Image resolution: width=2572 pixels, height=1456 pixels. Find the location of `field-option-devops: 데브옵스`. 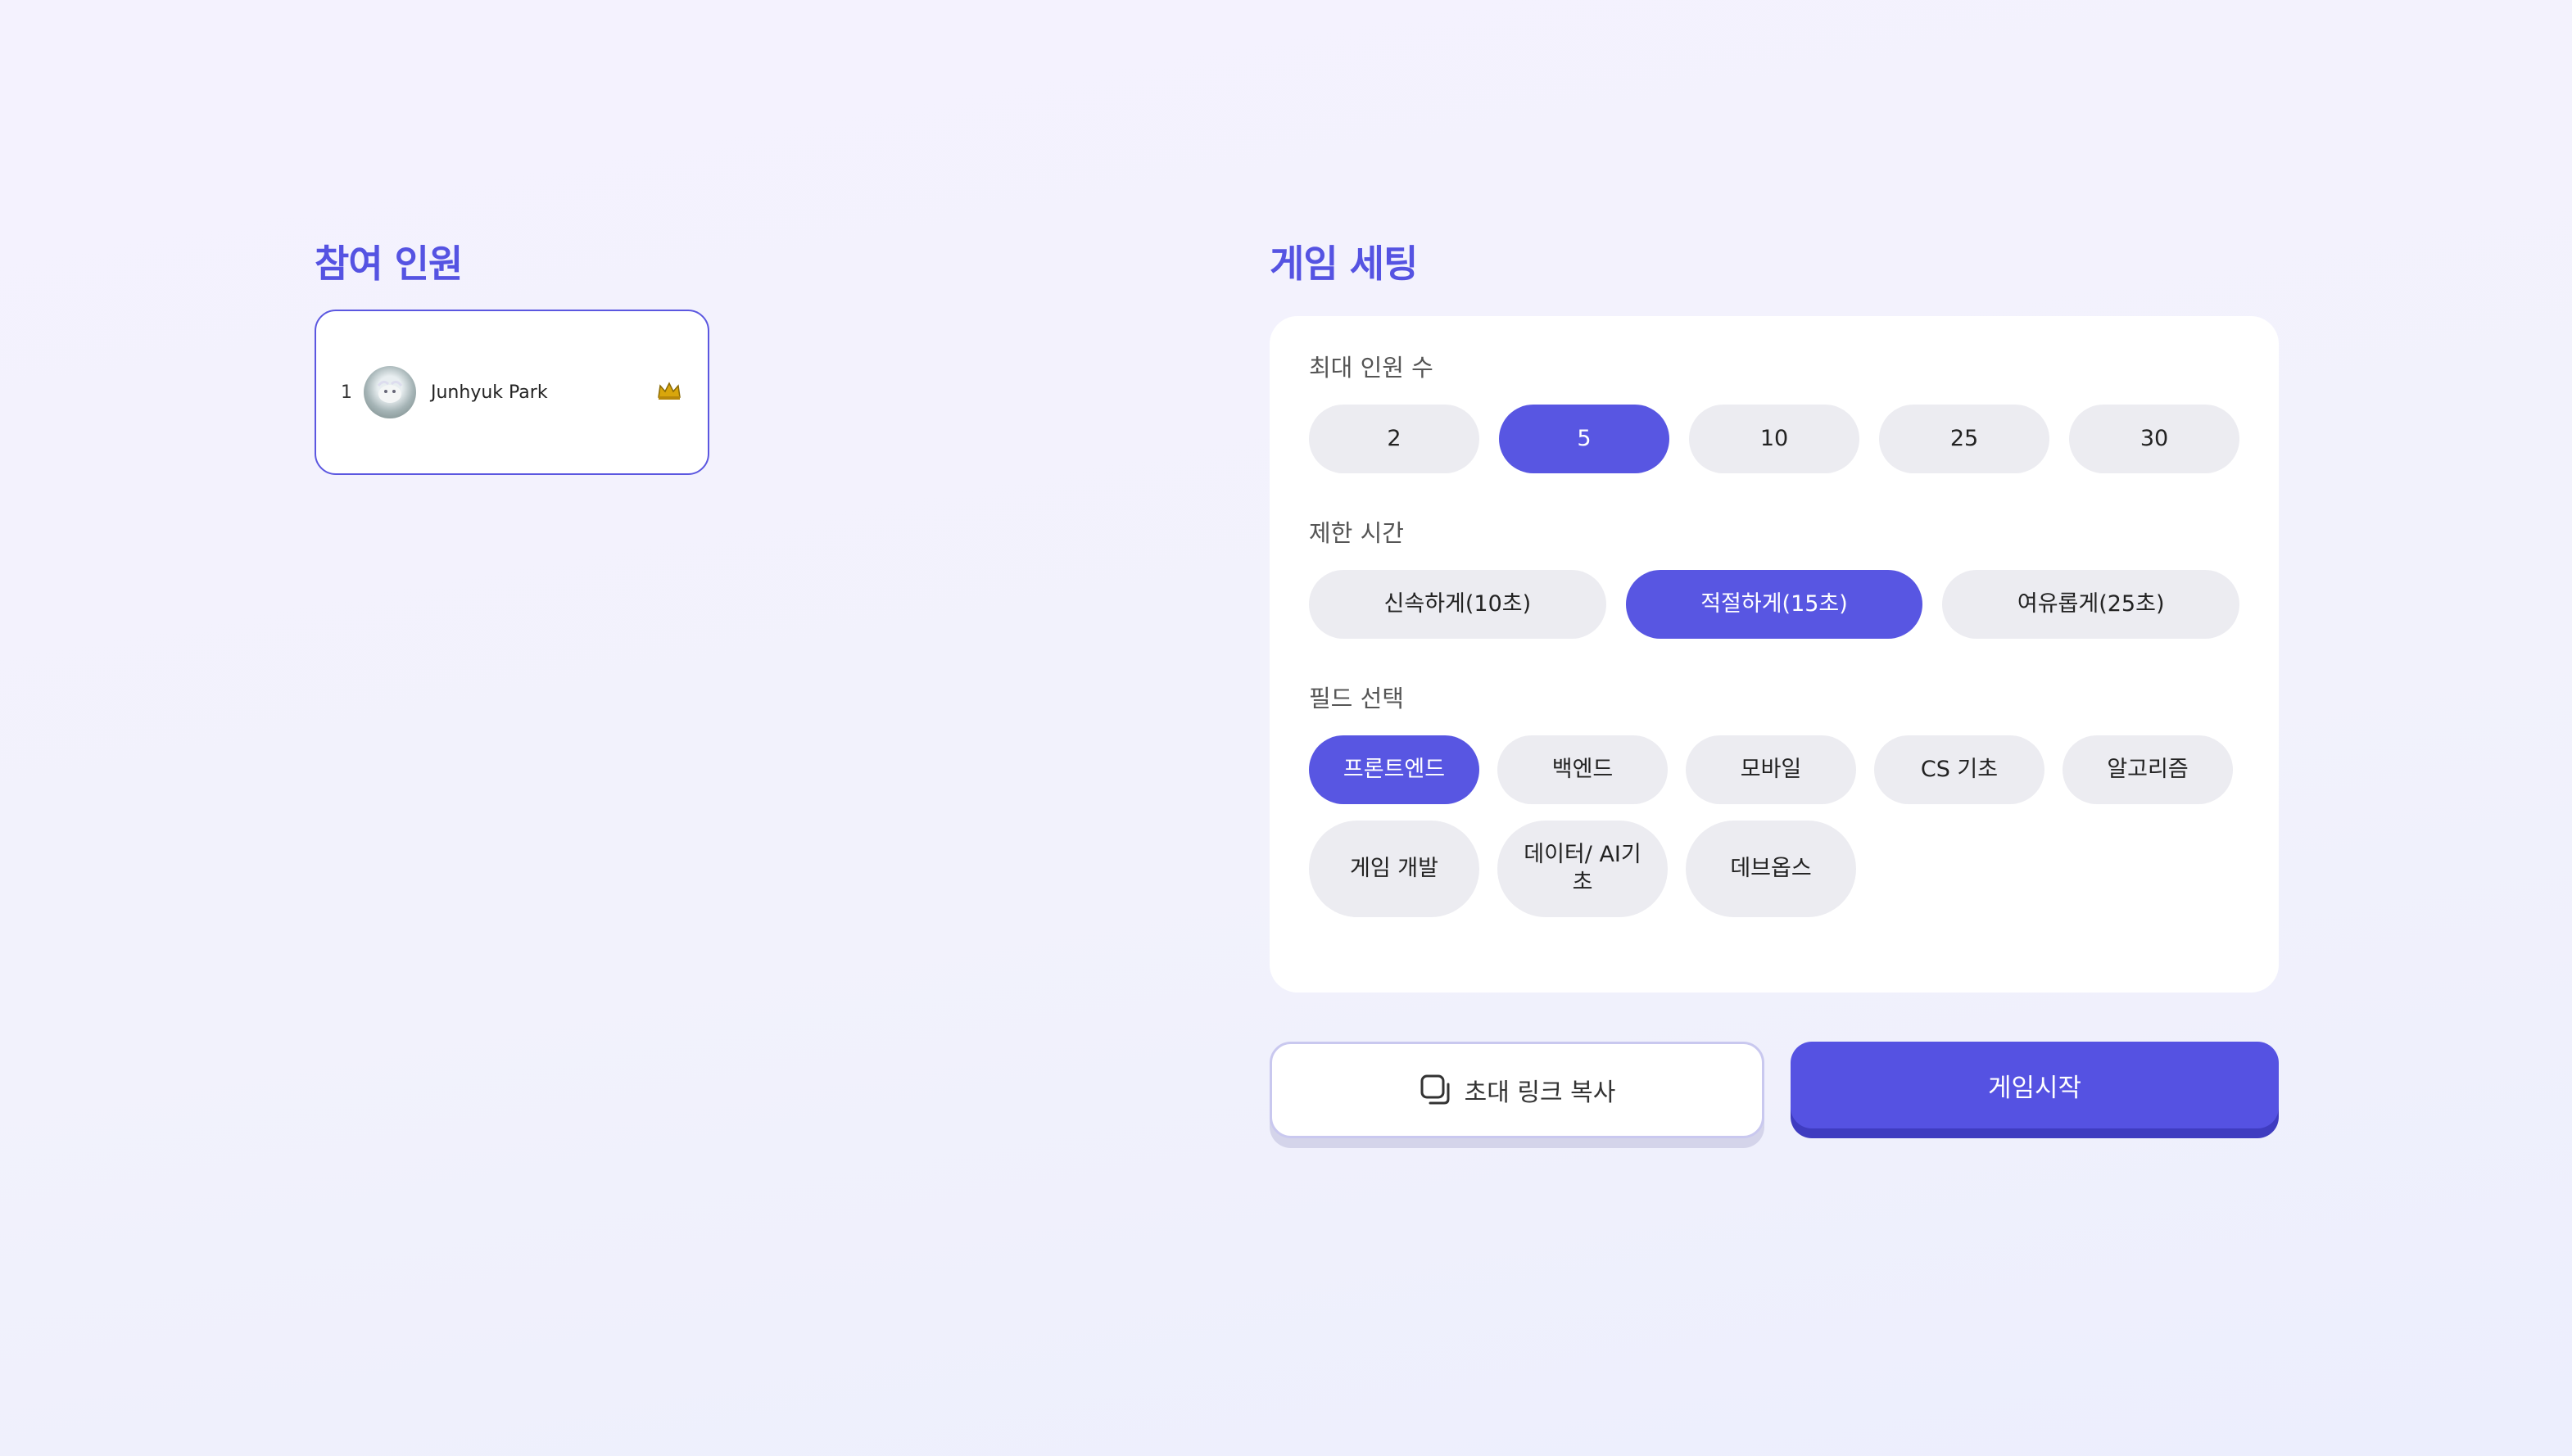

field-option-devops: 데브옵스 is located at coordinates (1771, 869).